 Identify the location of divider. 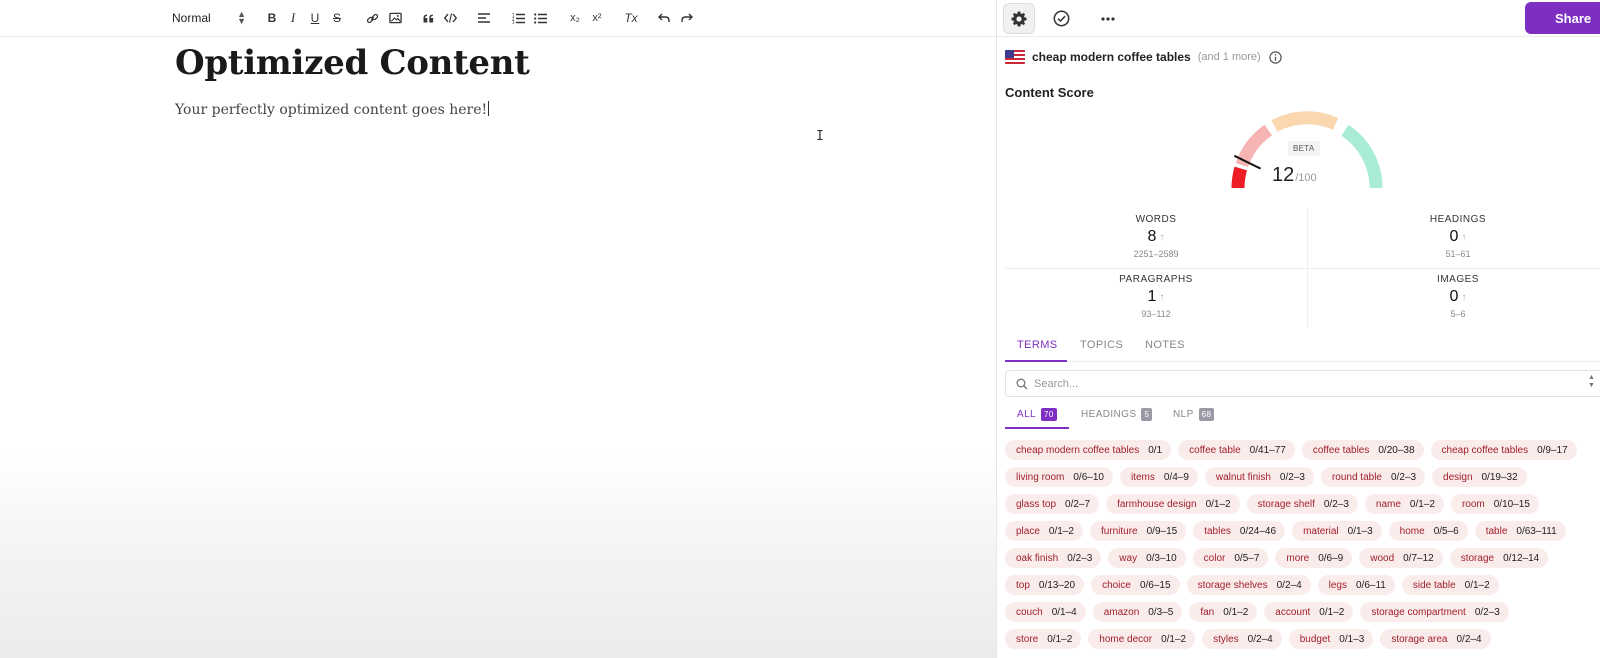
(1302, 268).